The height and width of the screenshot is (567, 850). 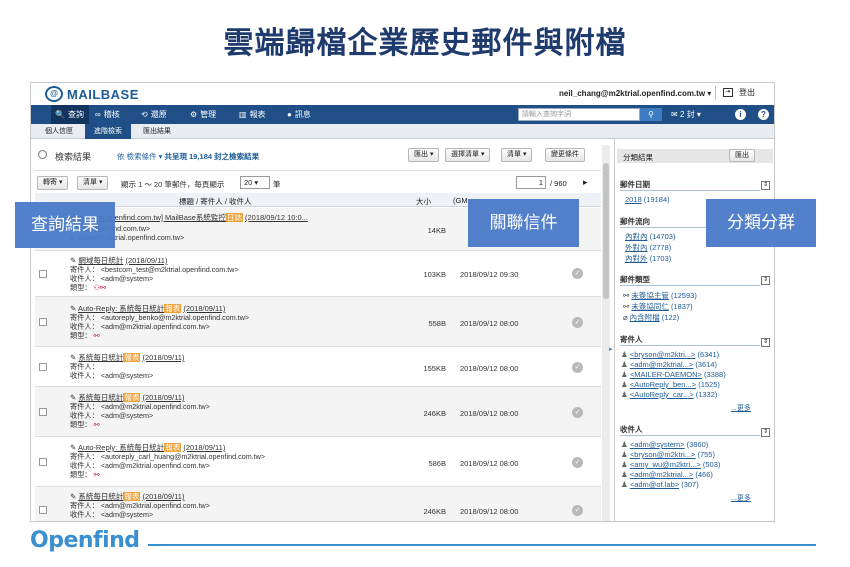 I want to click on per-page-select: 20 ▾, so click(x=255, y=182).